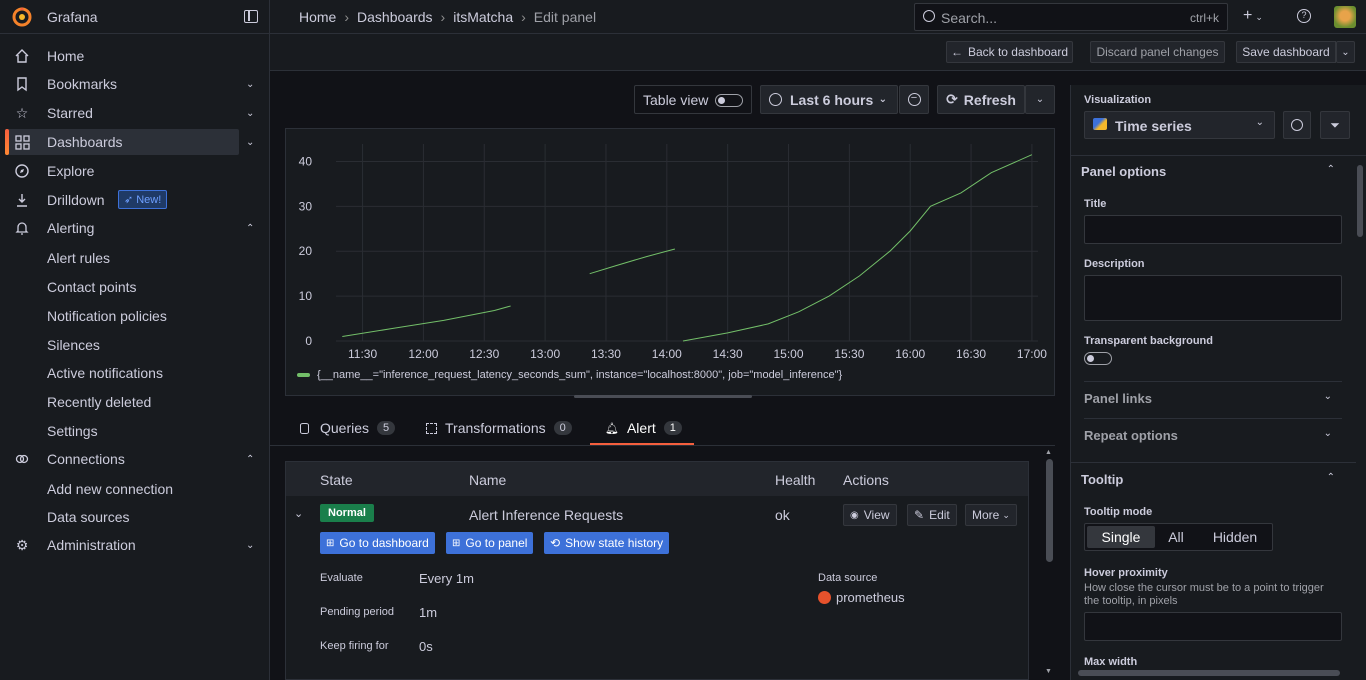 This screenshot has width=1366, height=680. I want to click on breadcrumb-dashboards: Dashboards, so click(395, 17).